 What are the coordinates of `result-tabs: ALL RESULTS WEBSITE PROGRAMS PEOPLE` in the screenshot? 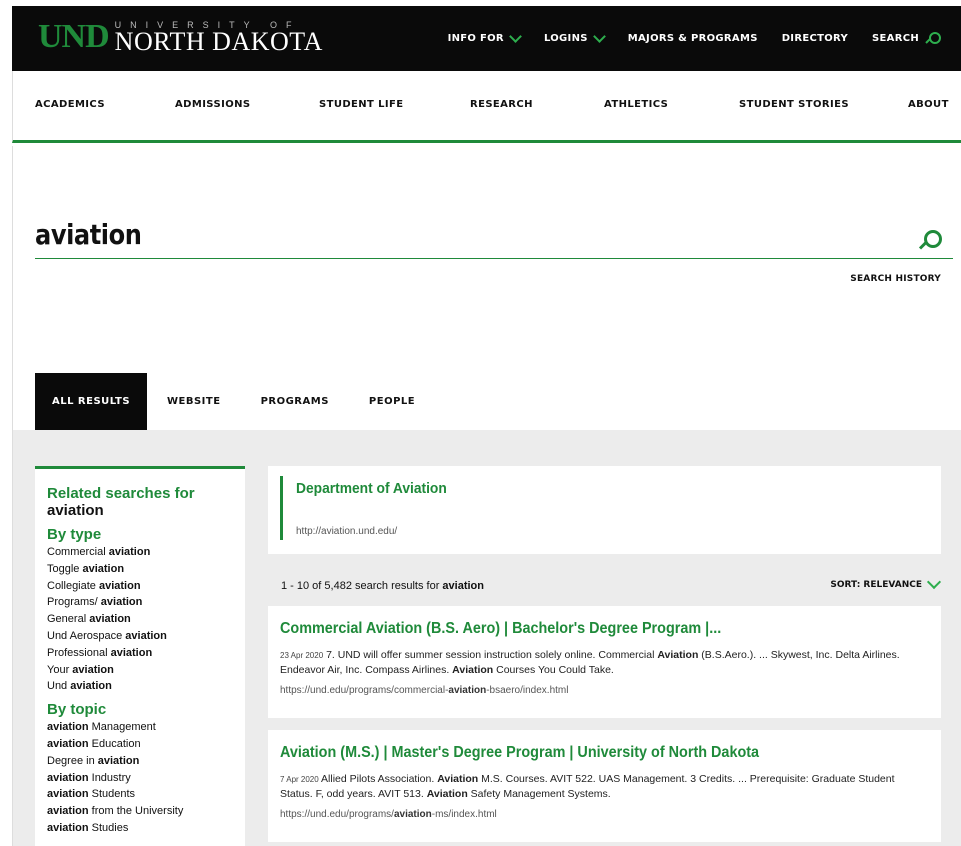 It's located at (235, 401).